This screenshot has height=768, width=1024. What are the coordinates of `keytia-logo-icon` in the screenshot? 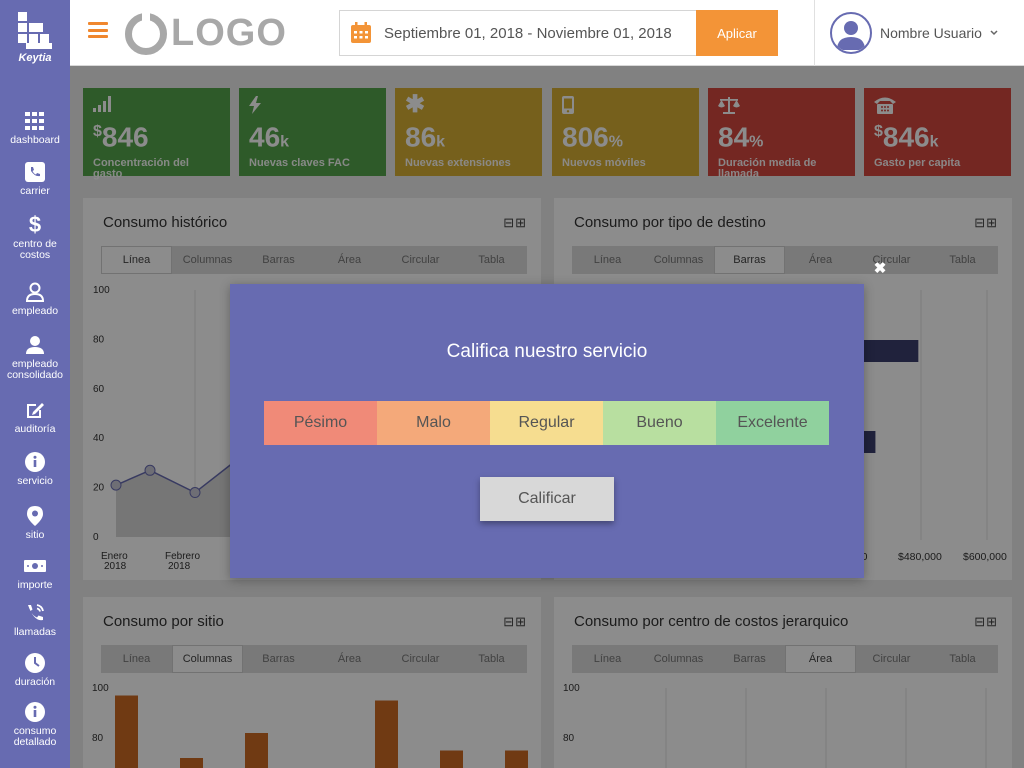 It's located at (35, 30).